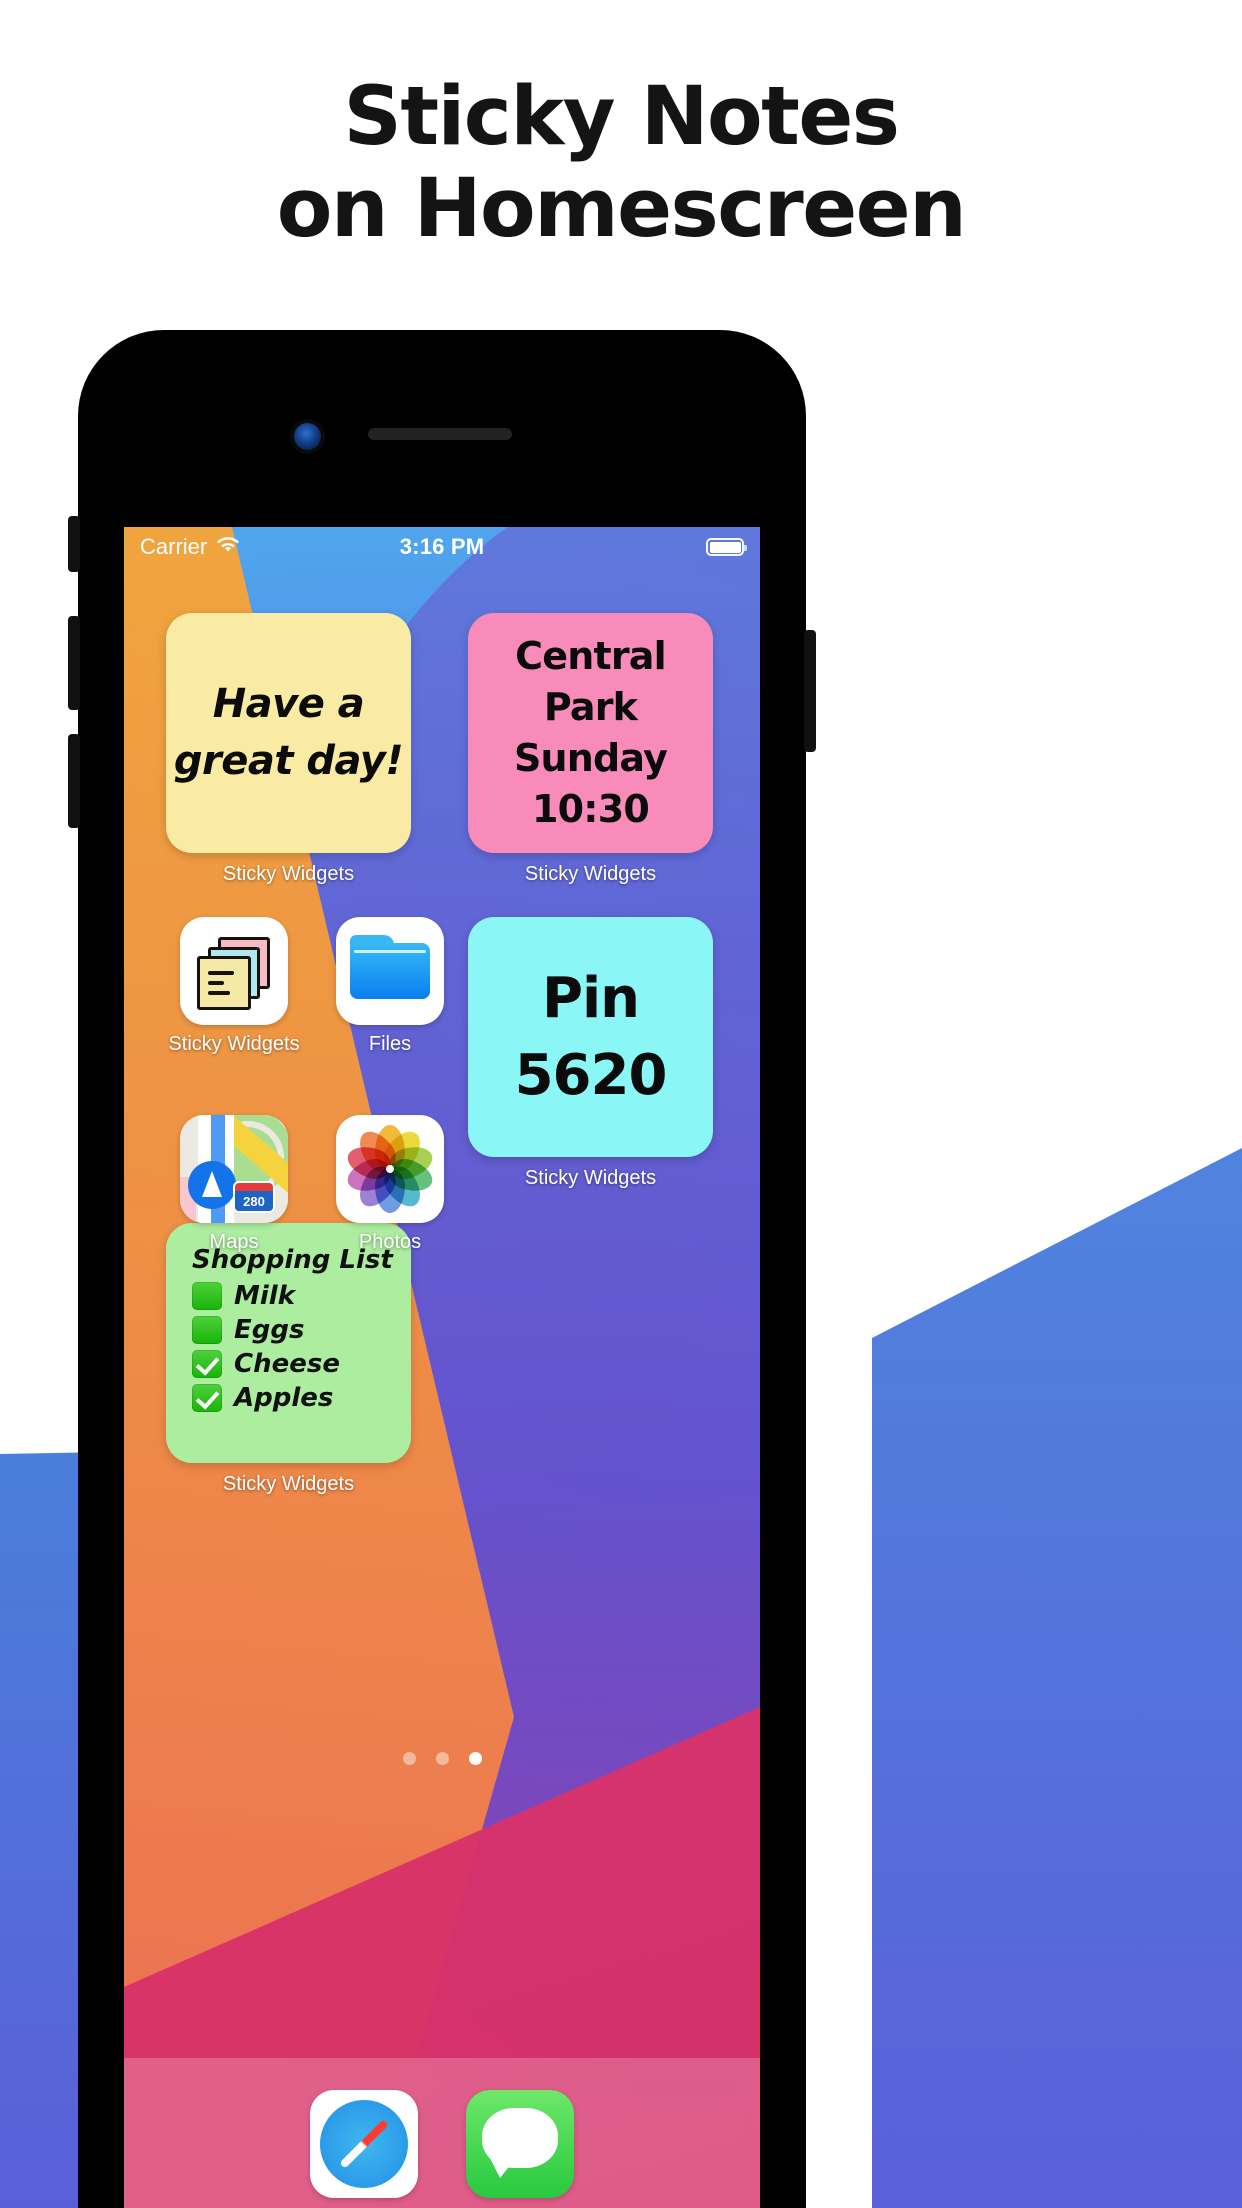 The height and width of the screenshot is (2208, 1242). I want to click on widget-sticky-pink: Central Park Sunday 10:30, so click(590, 733).